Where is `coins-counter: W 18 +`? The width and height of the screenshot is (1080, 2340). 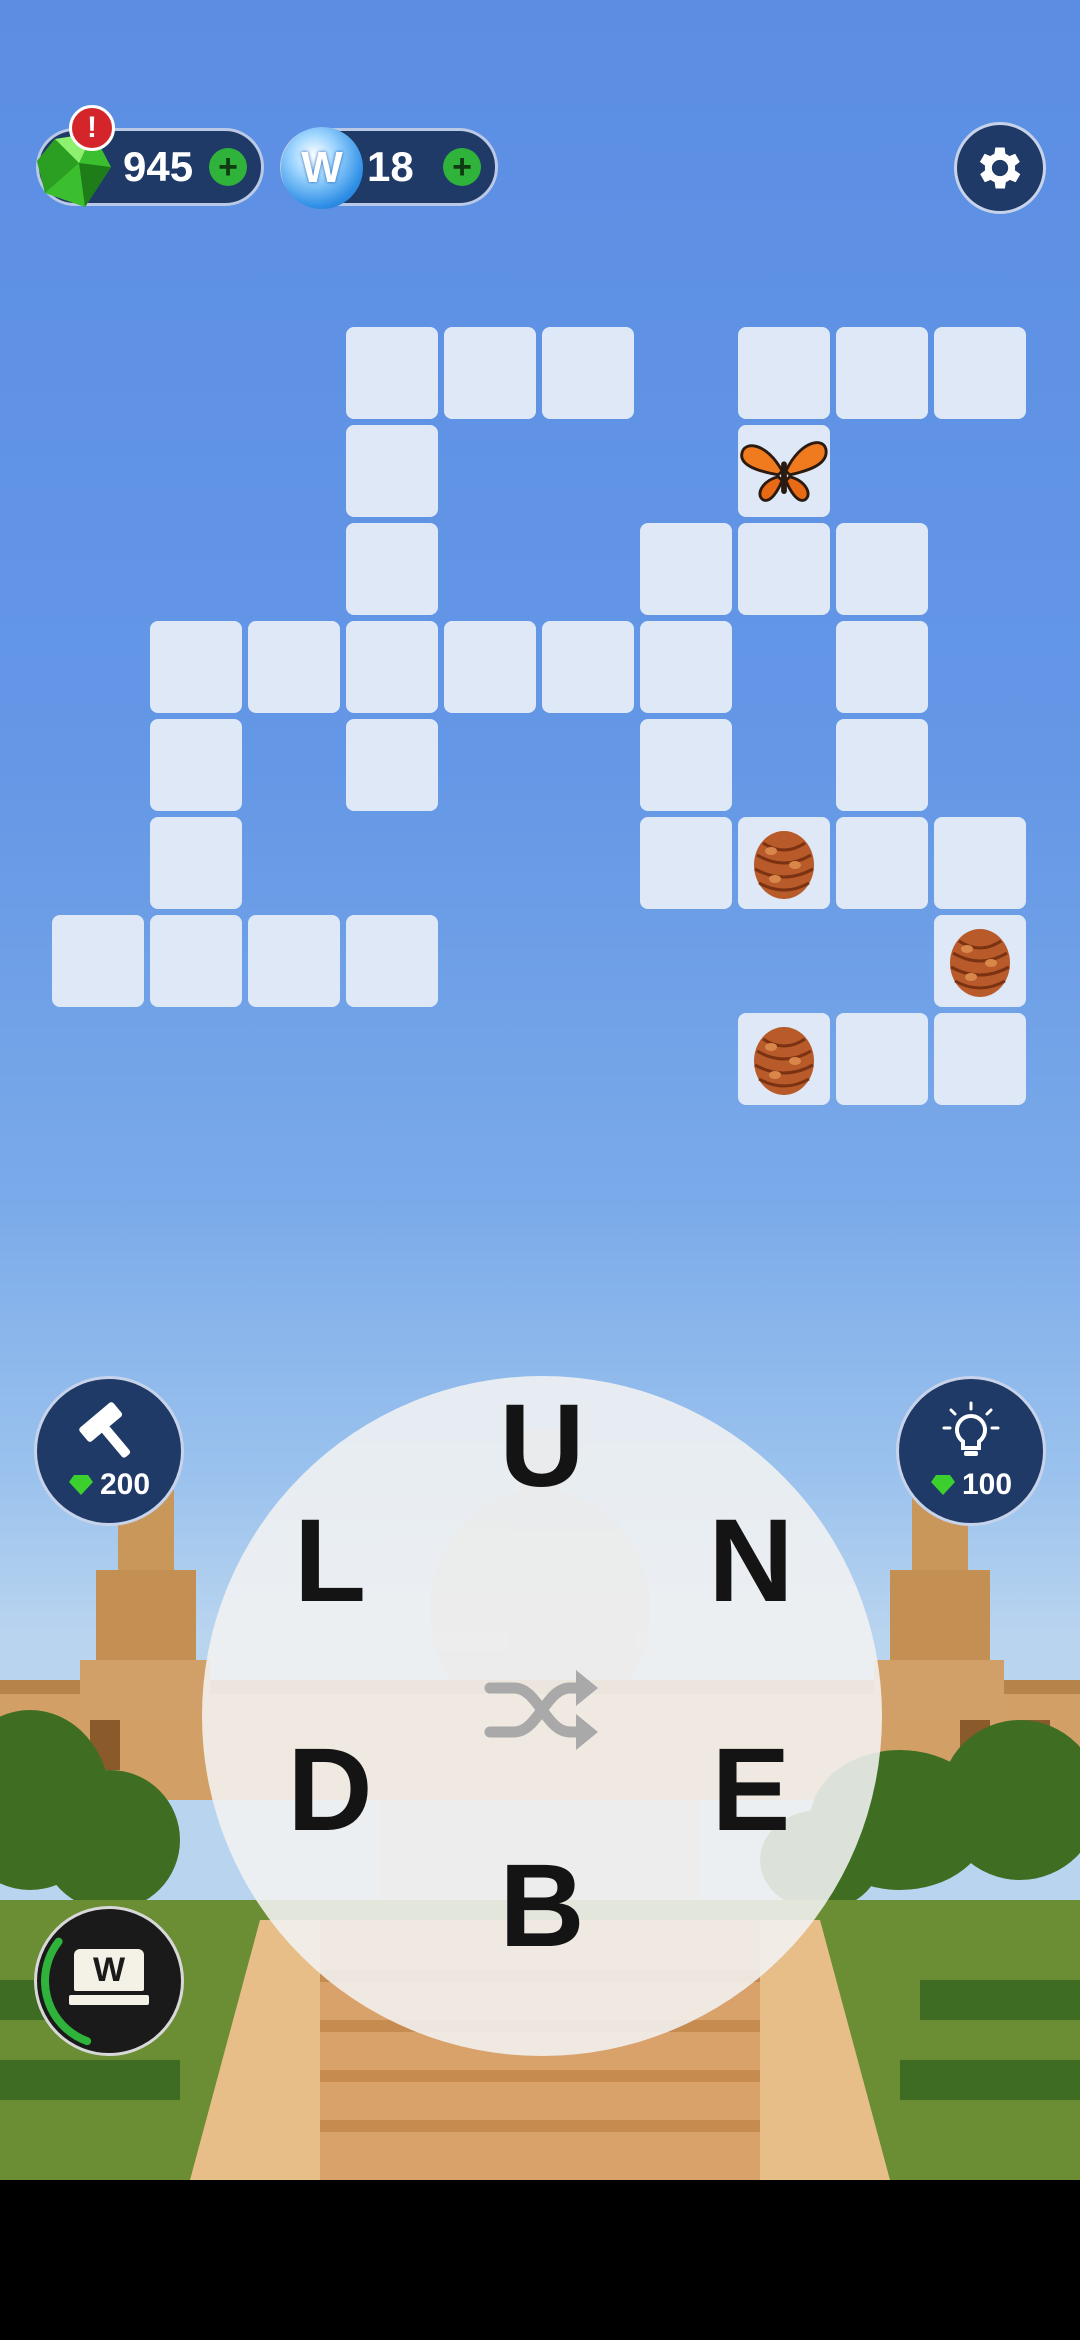
coins-counter: W 18 + is located at coordinates (389, 168).